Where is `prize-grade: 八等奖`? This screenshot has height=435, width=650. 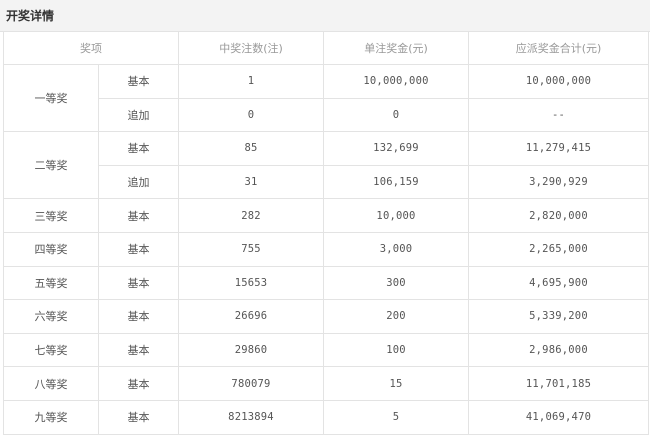
prize-grade: 八等奖 is located at coordinates (51, 383).